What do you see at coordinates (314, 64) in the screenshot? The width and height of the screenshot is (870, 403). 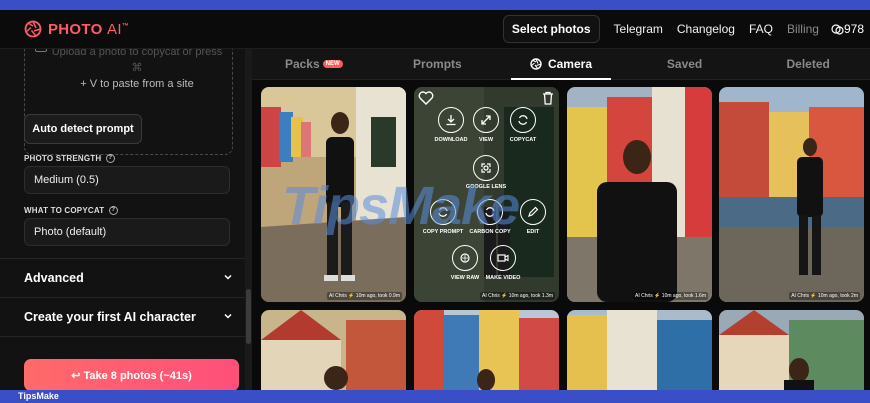 I see `tab-packs: Packs NEW` at bounding box center [314, 64].